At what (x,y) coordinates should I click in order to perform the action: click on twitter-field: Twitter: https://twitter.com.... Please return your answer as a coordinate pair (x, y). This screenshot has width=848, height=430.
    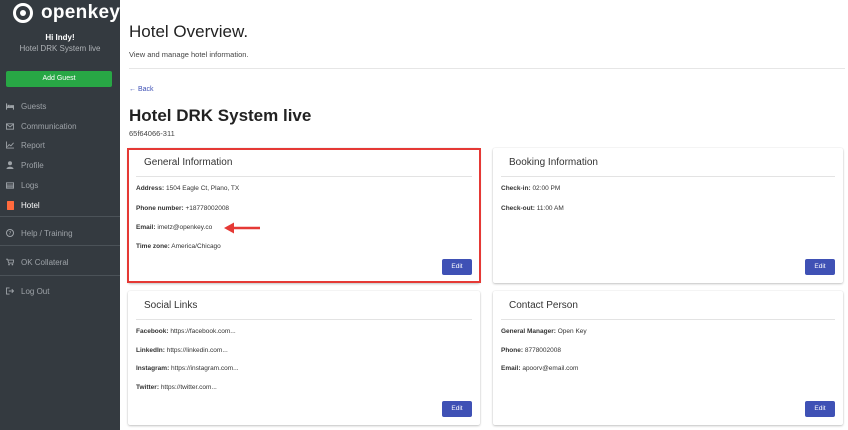
    Looking at the image, I should click on (176, 387).